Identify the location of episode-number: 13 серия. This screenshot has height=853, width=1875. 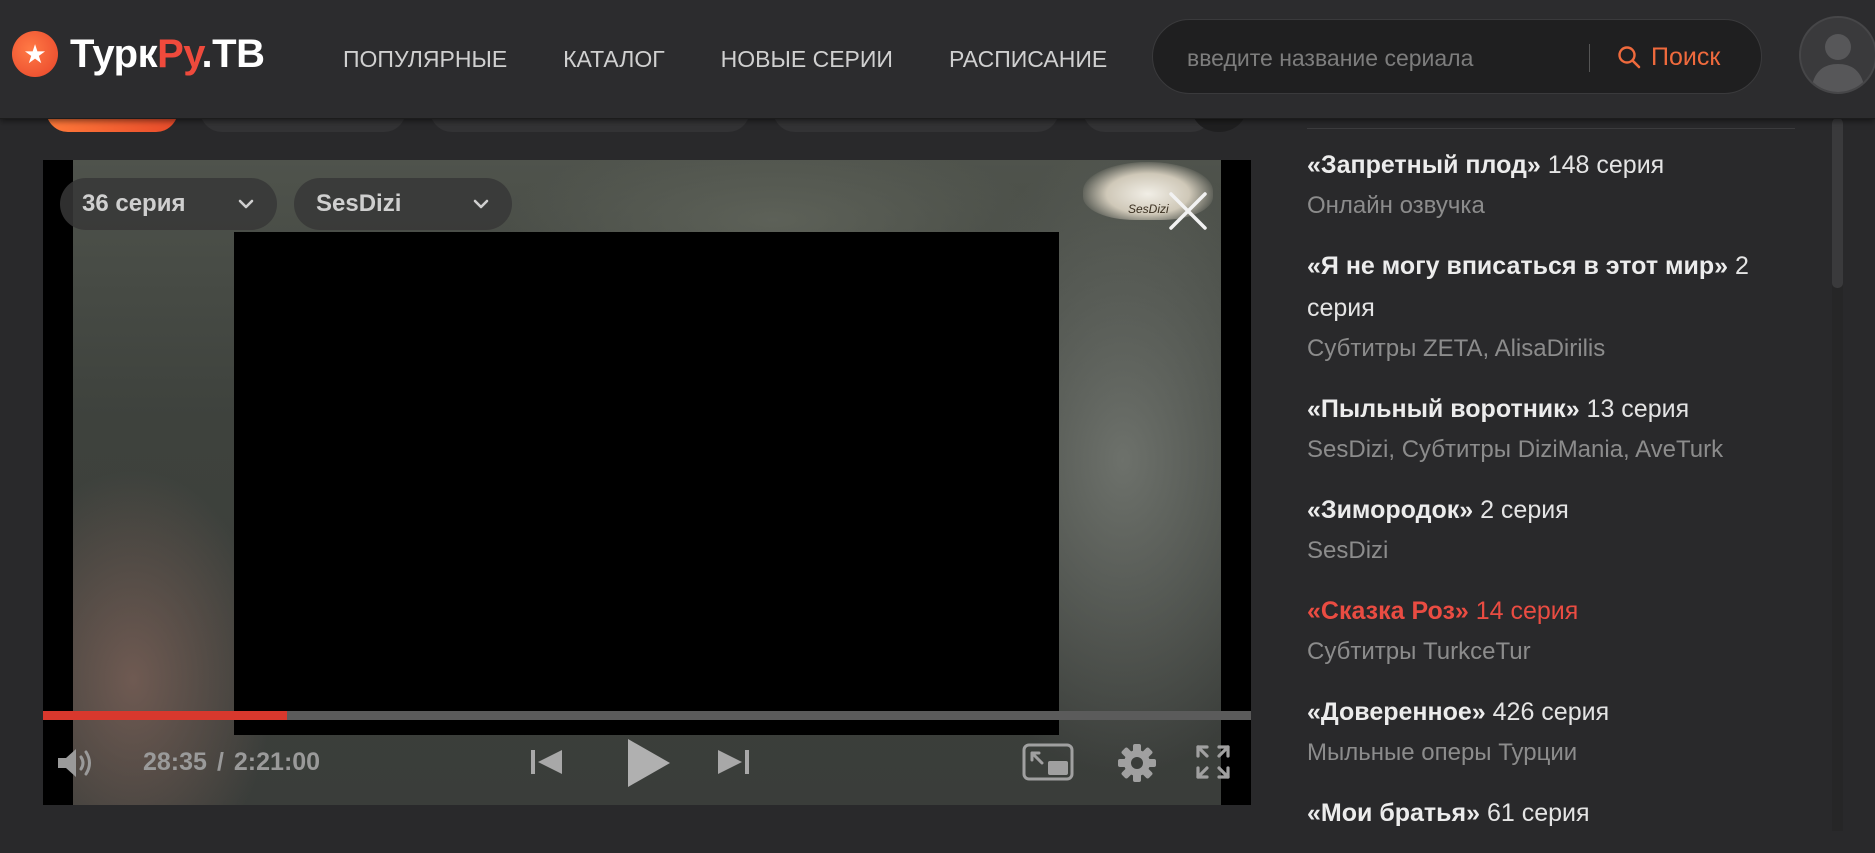
(1634, 409).